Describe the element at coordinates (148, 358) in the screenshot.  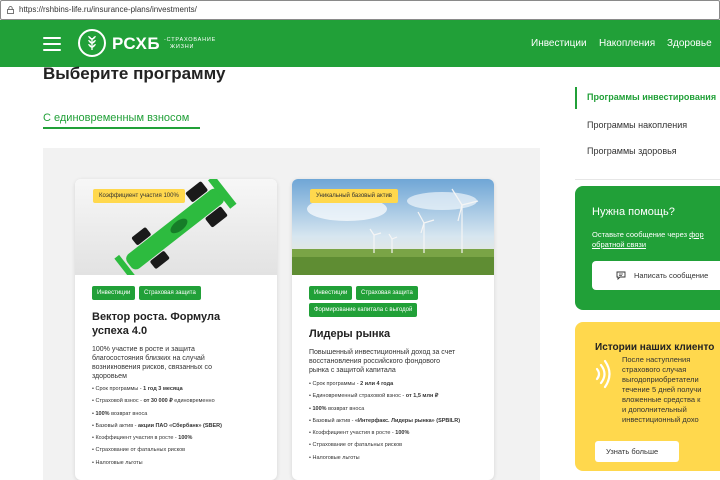
I see `desc-line: благосостояния близких на случай` at that location.